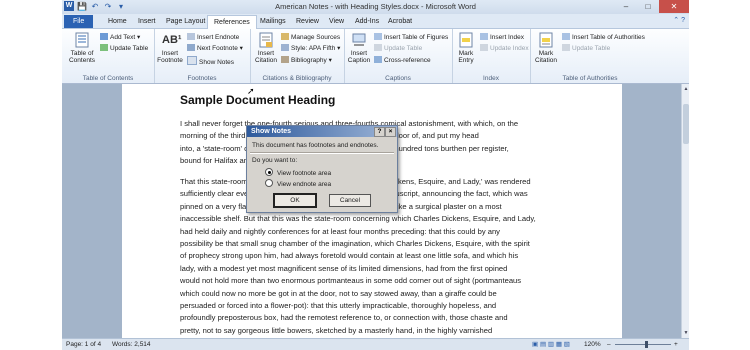  Describe the element at coordinates (626, 6) in the screenshot. I see `minimize-button: –` at that location.